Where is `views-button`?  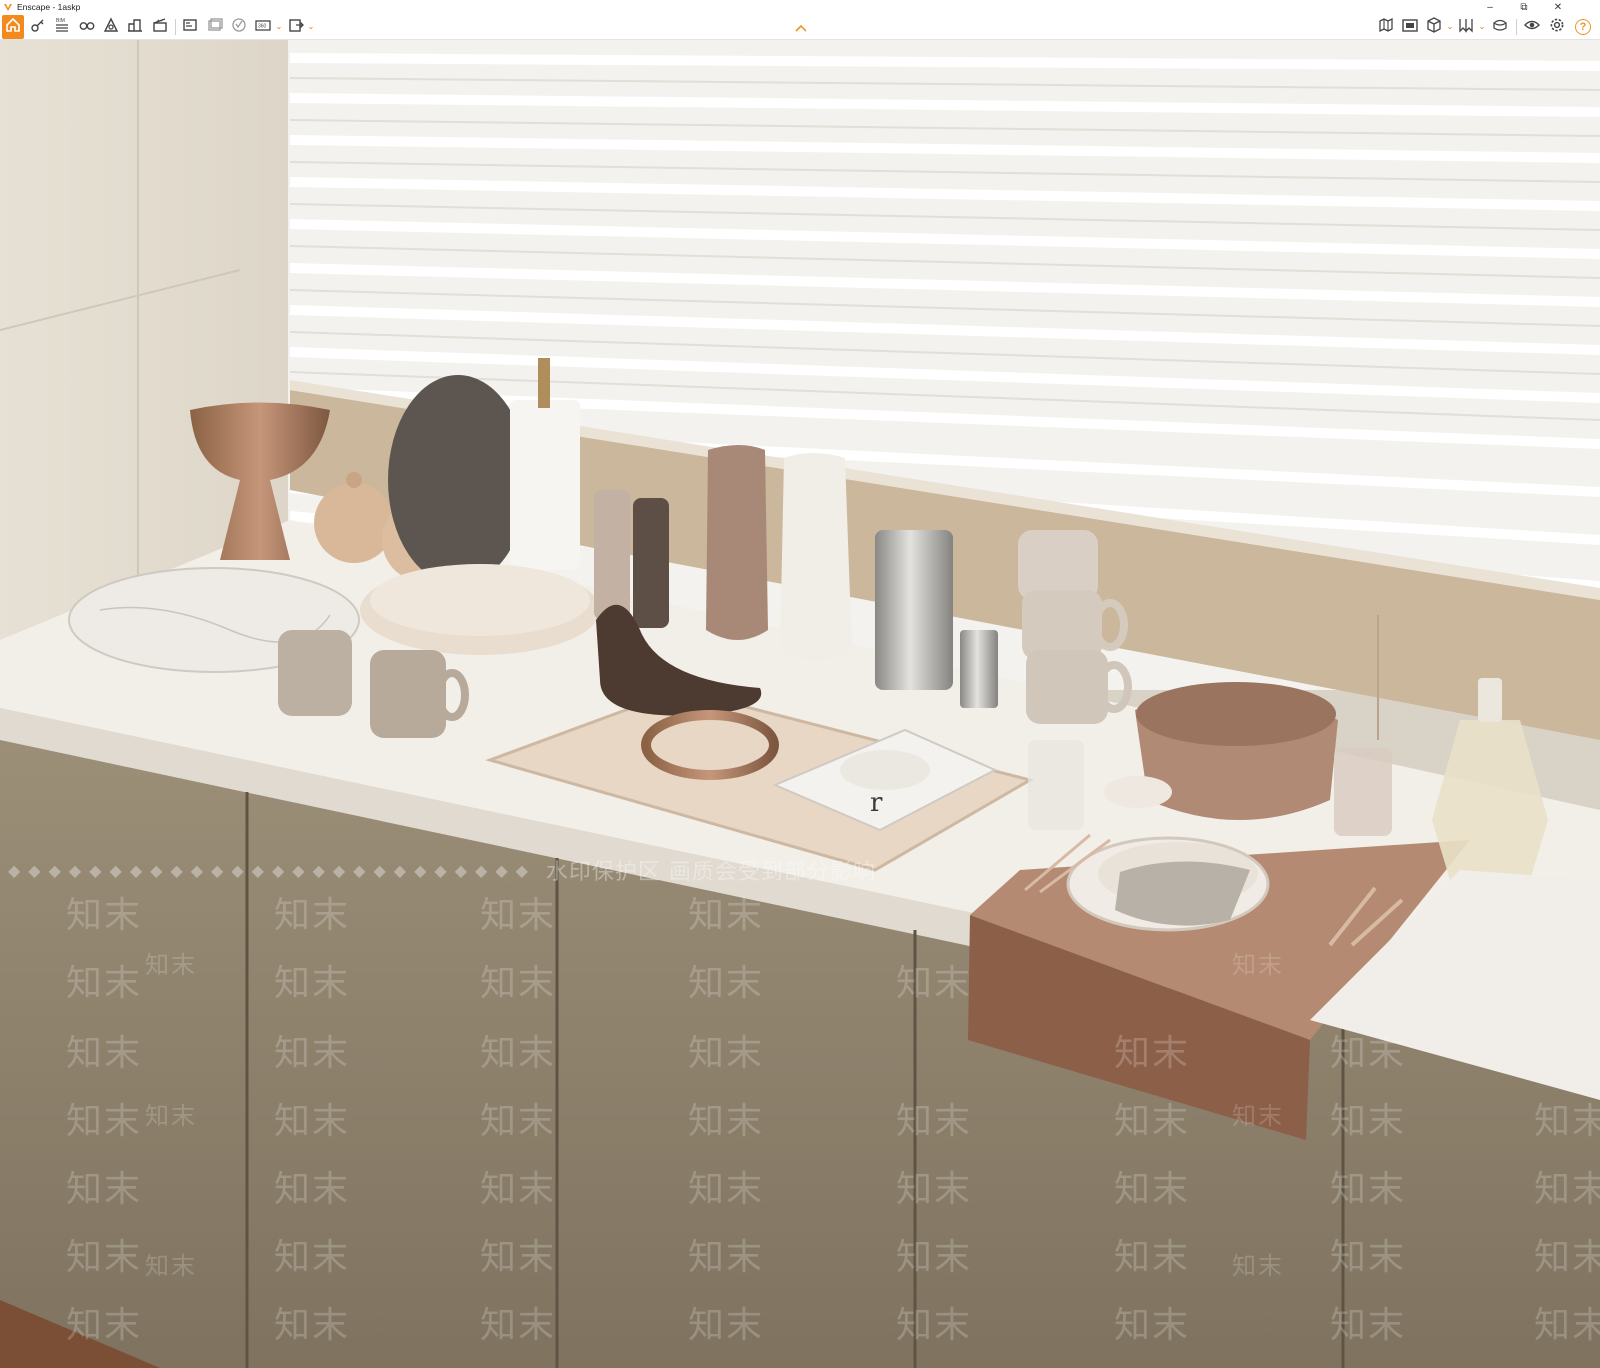
views-button is located at coordinates (1466, 27).